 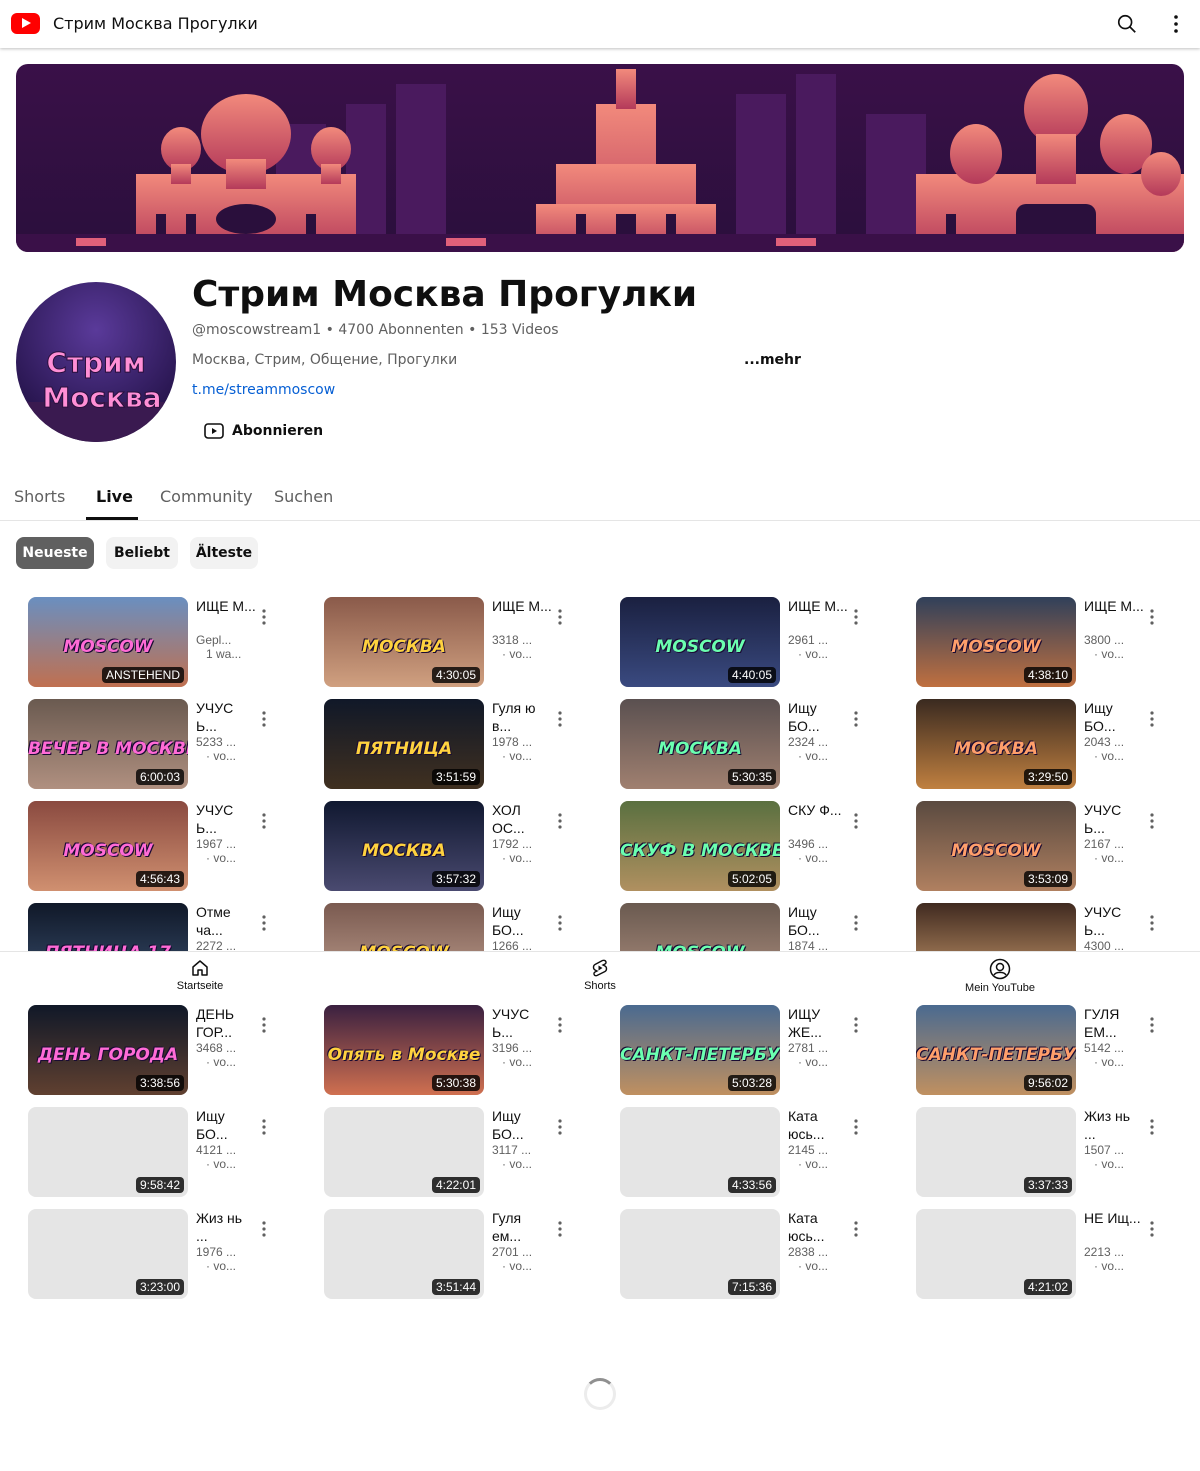 I want to click on video-thumbnail: ДЕНЬ ГОРОДА 3:38:56, so click(x=108, y=1050).